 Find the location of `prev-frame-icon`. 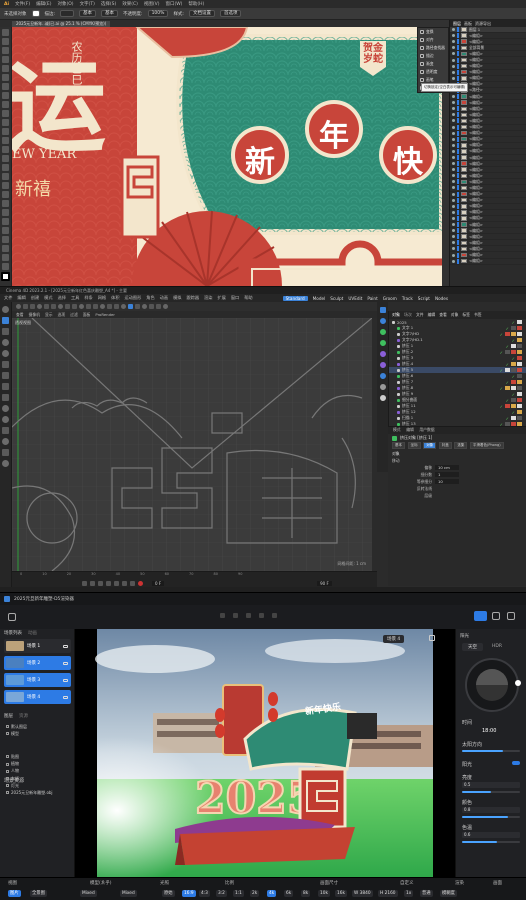

prev-frame-icon is located at coordinates (100, 583).